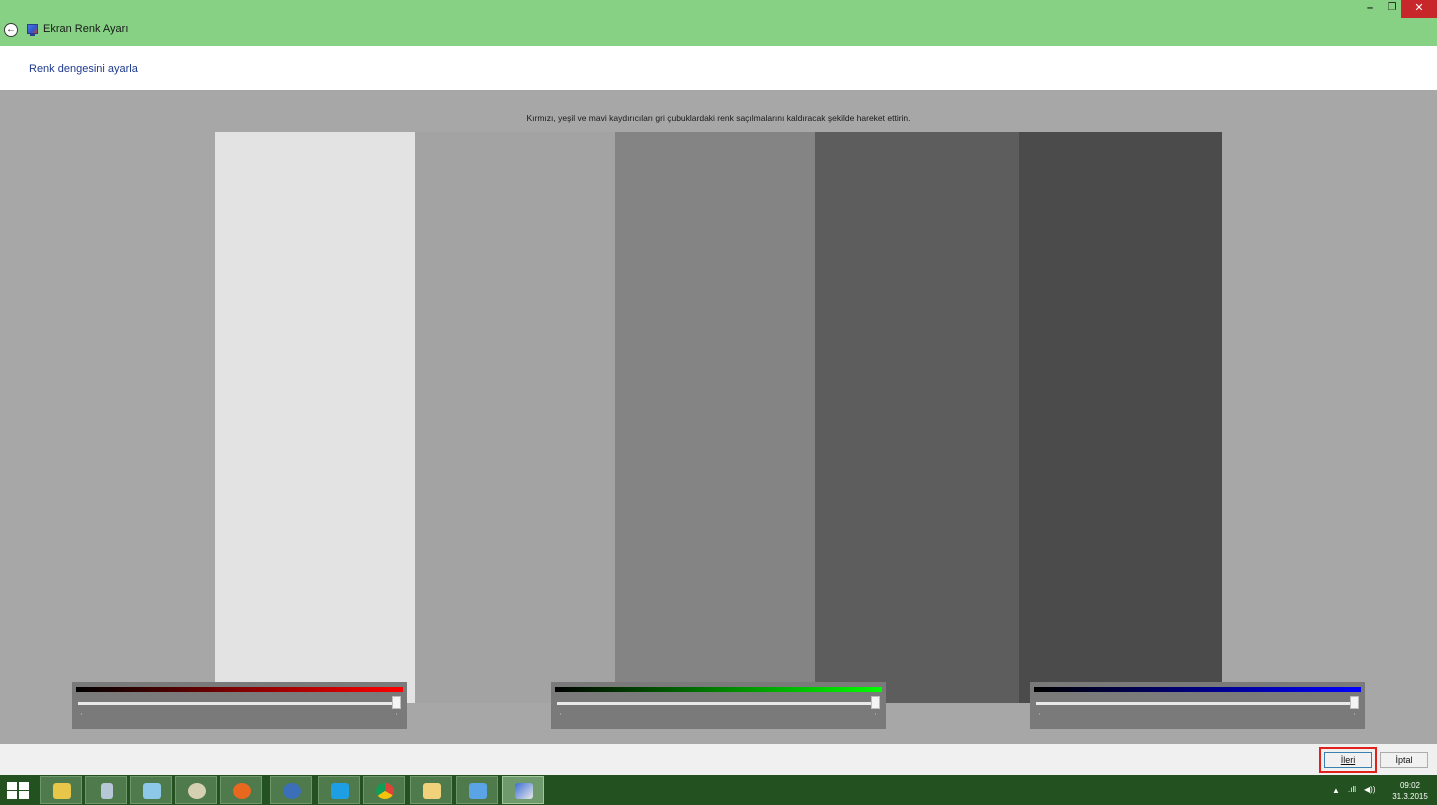 This screenshot has height=805, width=1437. I want to click on taskbar-color-calibration, so click(523, 790).